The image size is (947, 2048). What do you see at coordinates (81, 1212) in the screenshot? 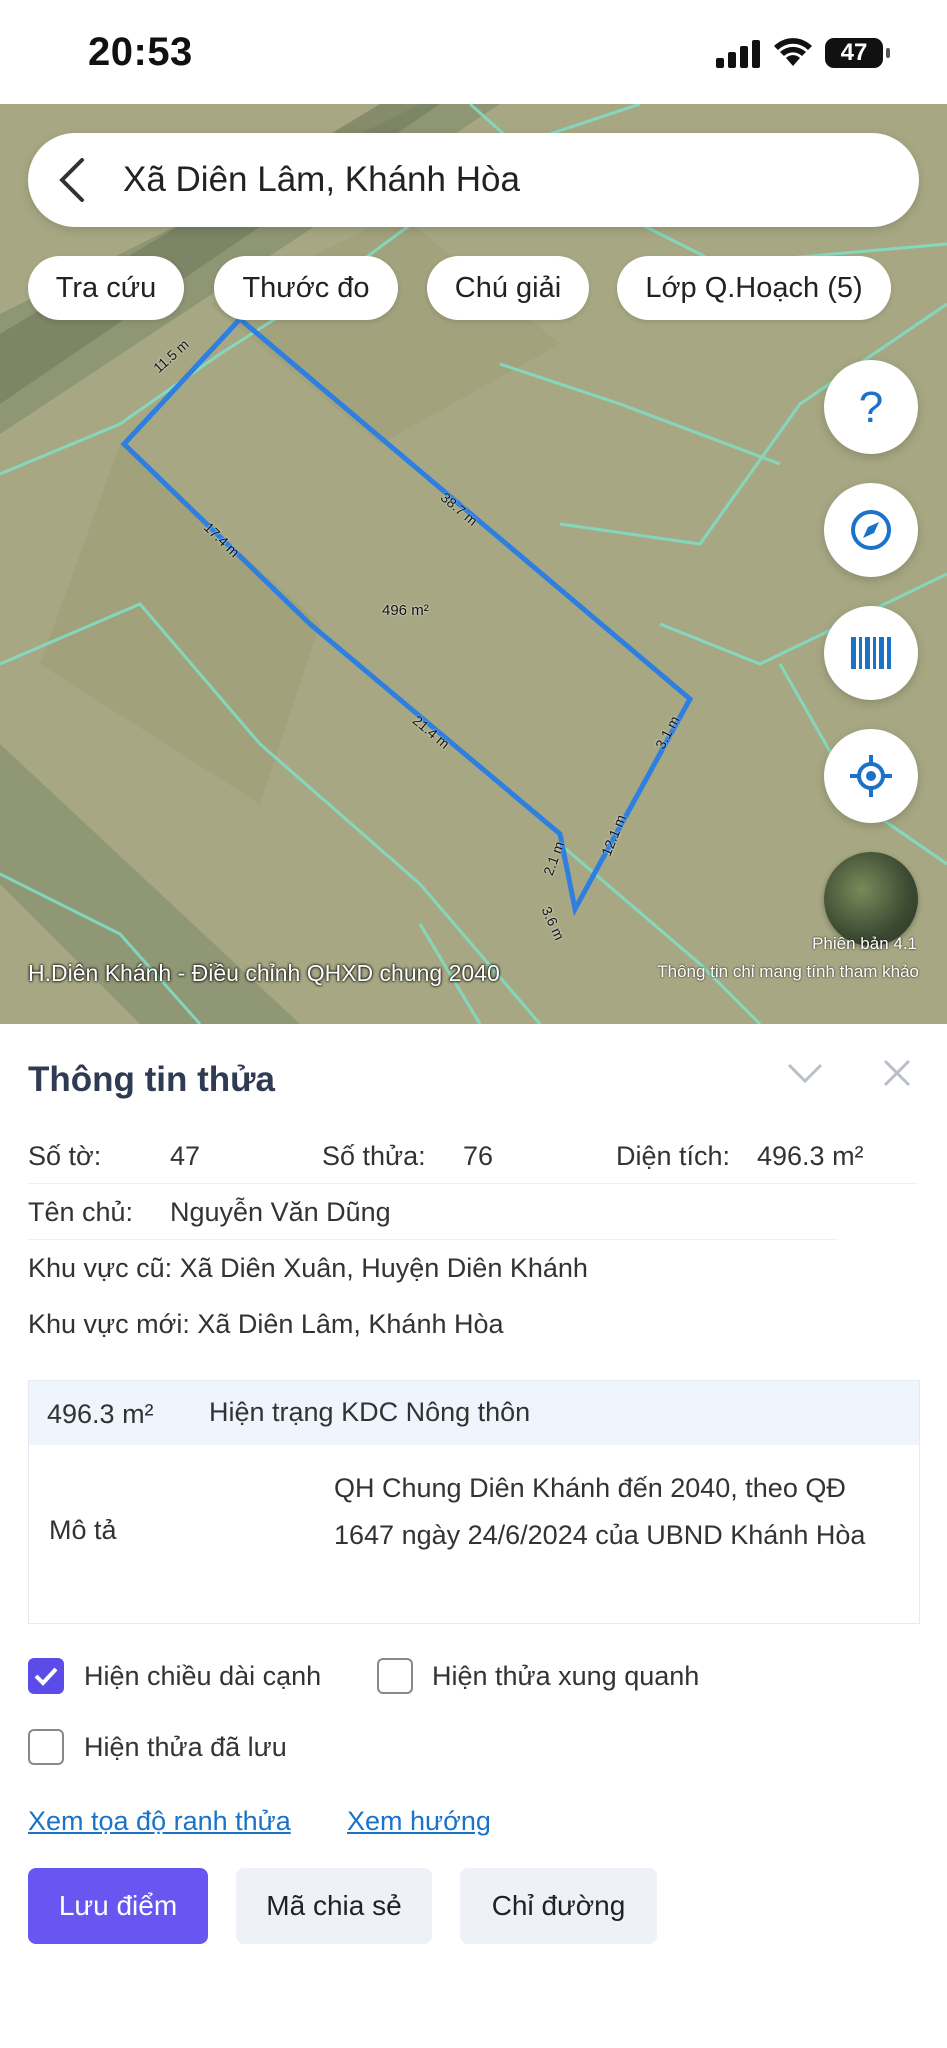
I see `ten-chu-label: Tên chủ:` at bounding box center [81, 1212].